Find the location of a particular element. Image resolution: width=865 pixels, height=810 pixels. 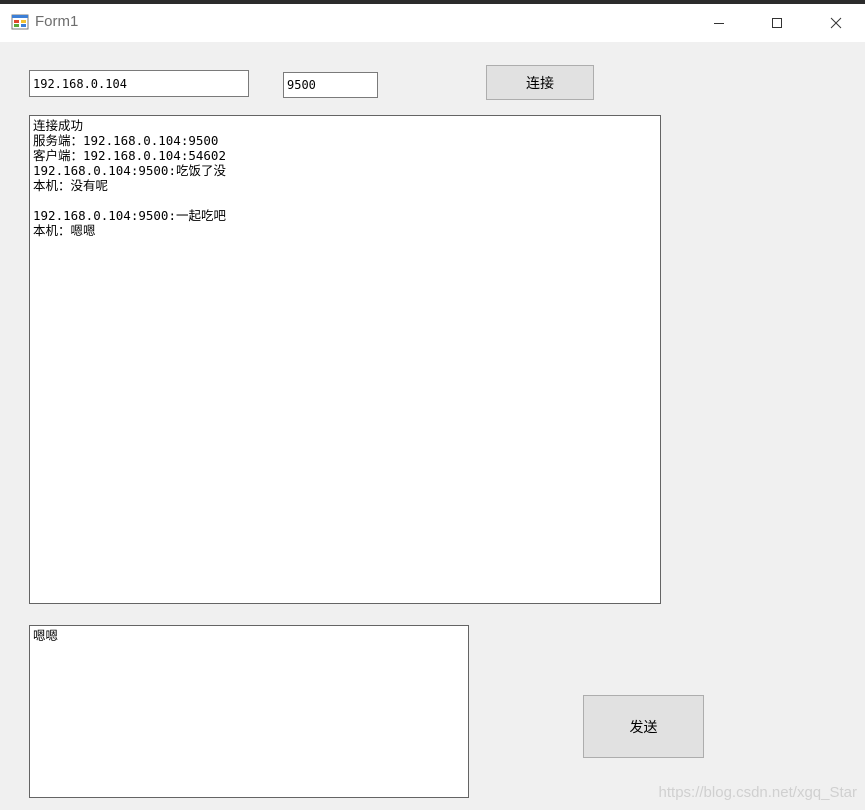

message-input: 嗯嗯 is located at coordinates (249, 711).